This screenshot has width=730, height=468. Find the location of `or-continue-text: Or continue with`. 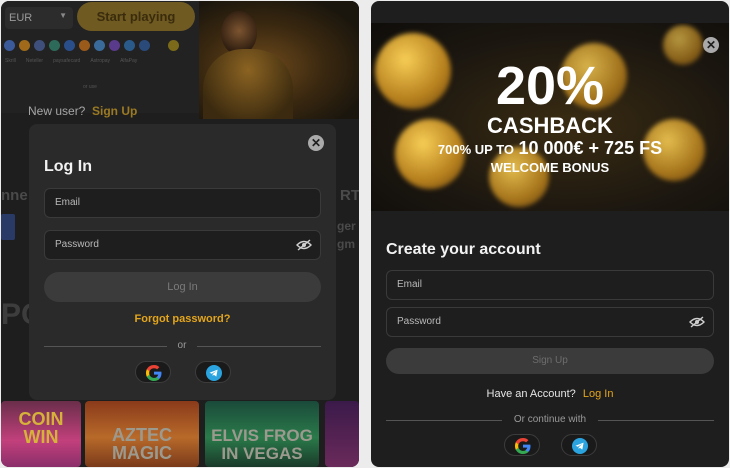

or-continue-text: Or continue with is located at coordinates (550, 419).